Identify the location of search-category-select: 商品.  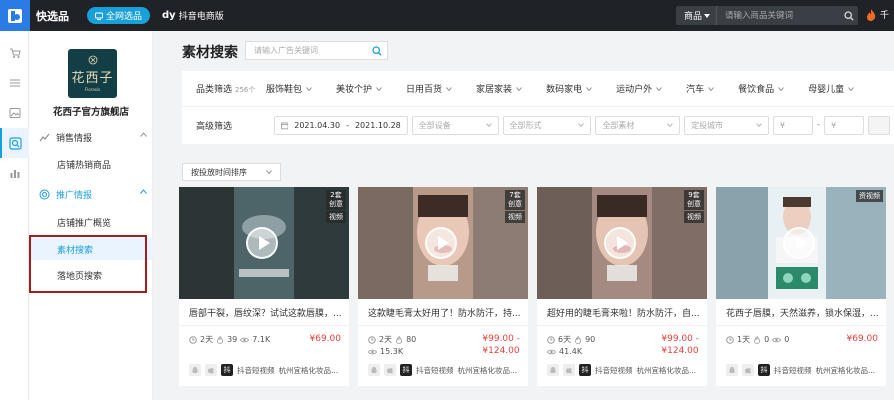
(697, 15).